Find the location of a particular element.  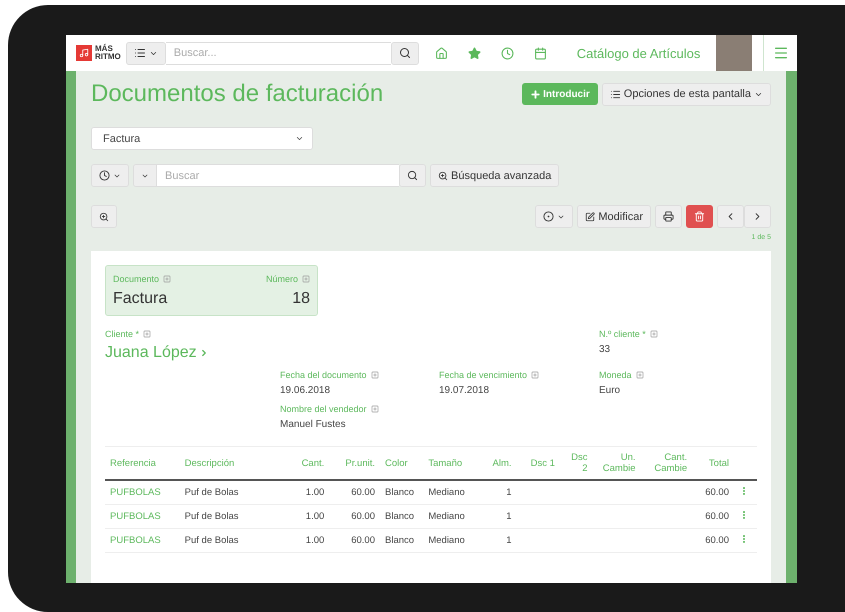

field-label: Fecha de vencimiento is located at coordinates (483, 375).